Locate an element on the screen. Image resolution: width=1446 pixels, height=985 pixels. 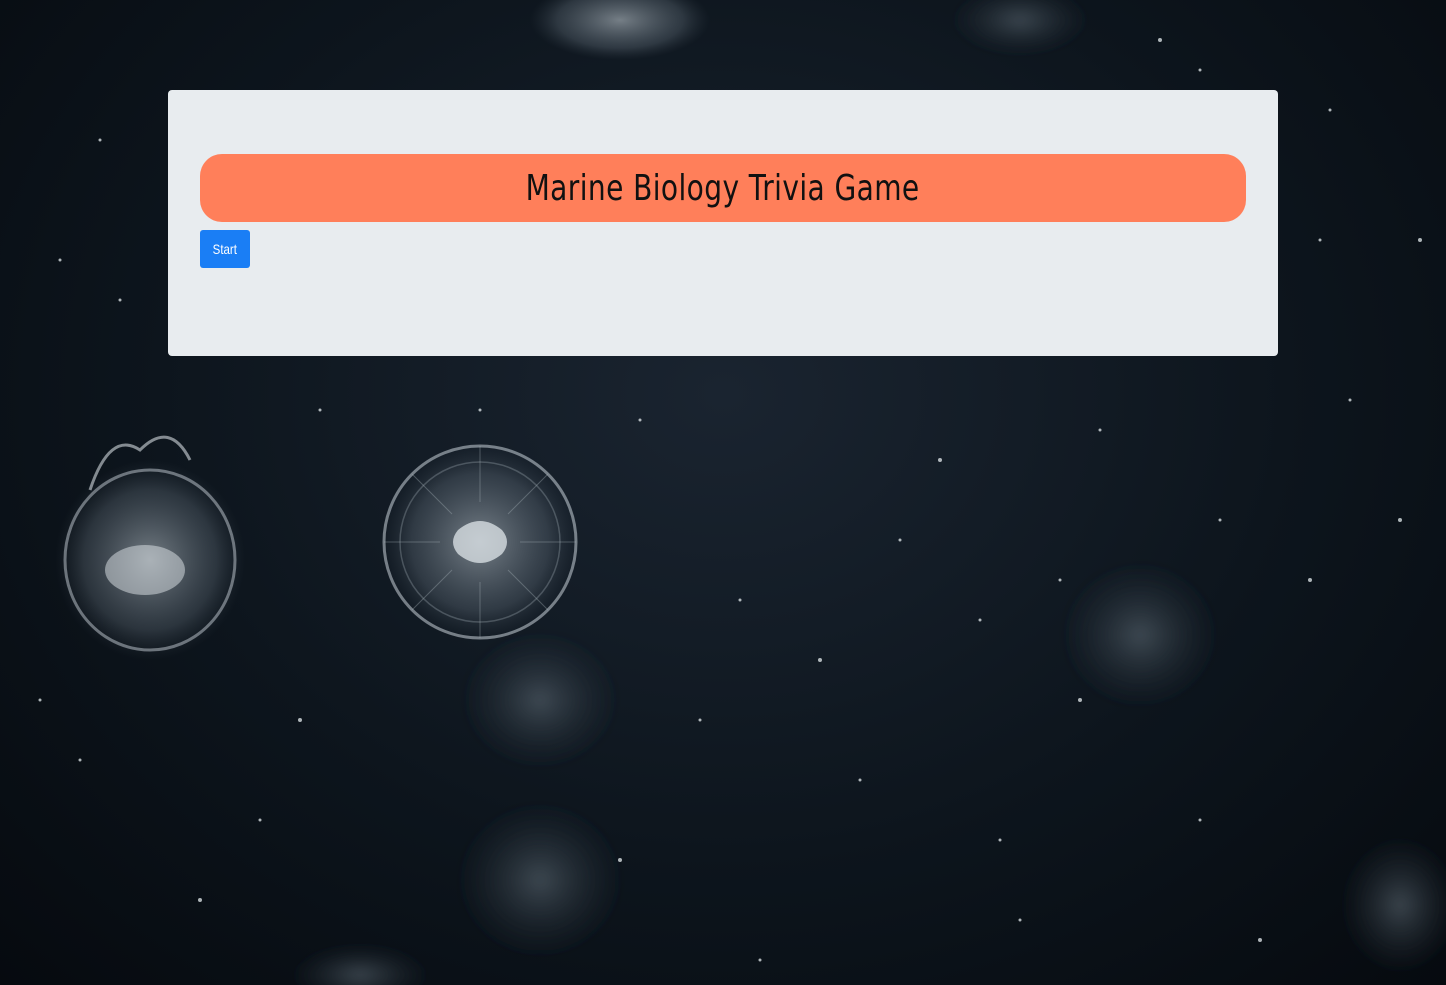
page-title: Marine Biology Trivia Game is located at coordinates (723, 188).